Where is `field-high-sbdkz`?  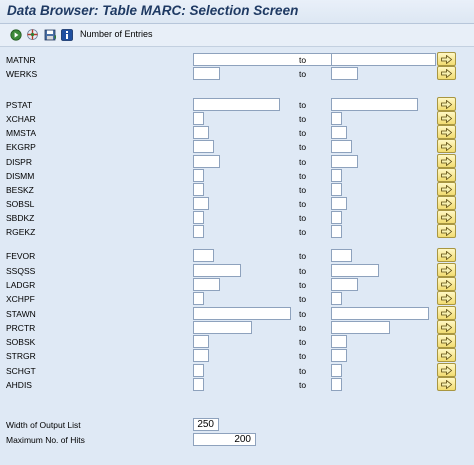 field-high-sbdkz is located at coordinates (336, 217).